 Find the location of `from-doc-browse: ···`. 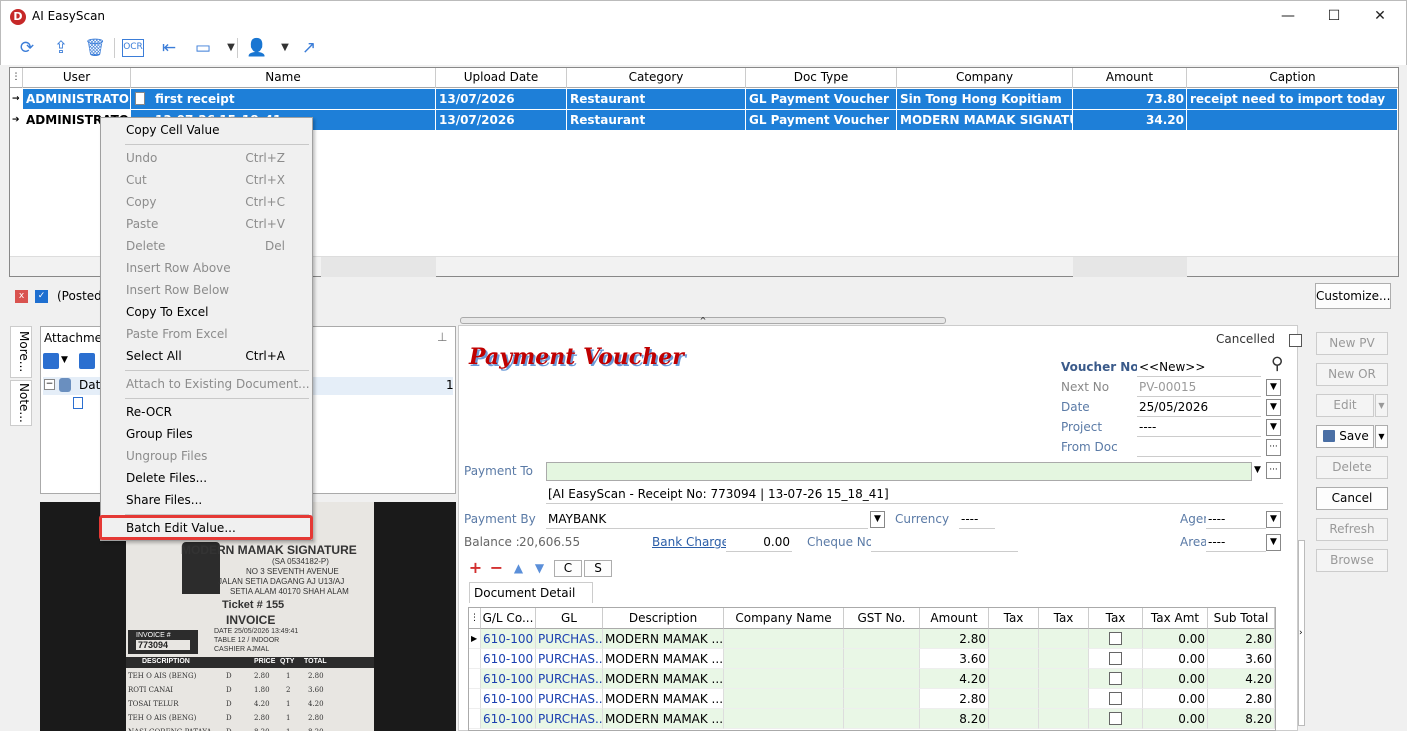

from-doc-browse: ··· is located at coordinates (1273, 447).